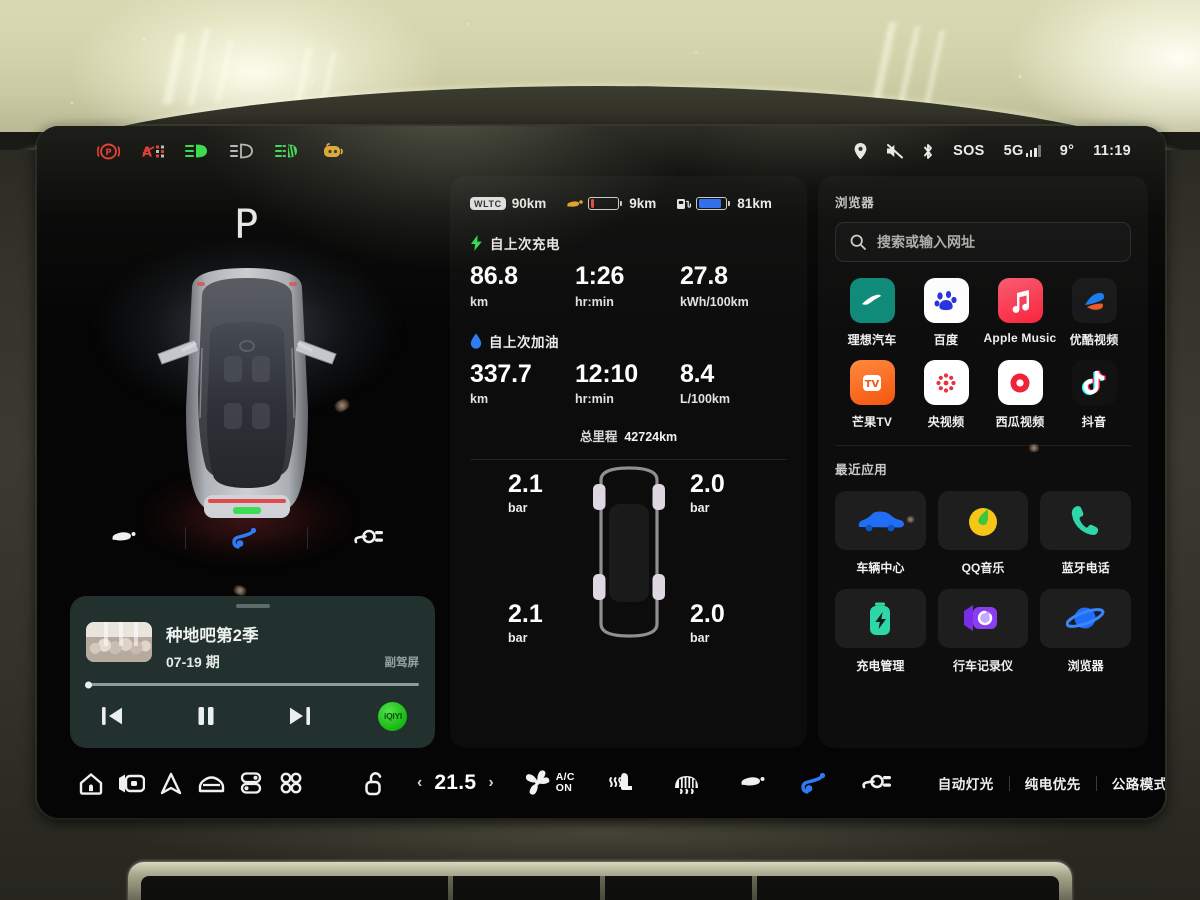 The image size is (1200, 900). I want to click on since-last-refuel-section: 自上次加油 337.7 km 12:10 hr:min 8.4 L/100km, so click(628, 368).